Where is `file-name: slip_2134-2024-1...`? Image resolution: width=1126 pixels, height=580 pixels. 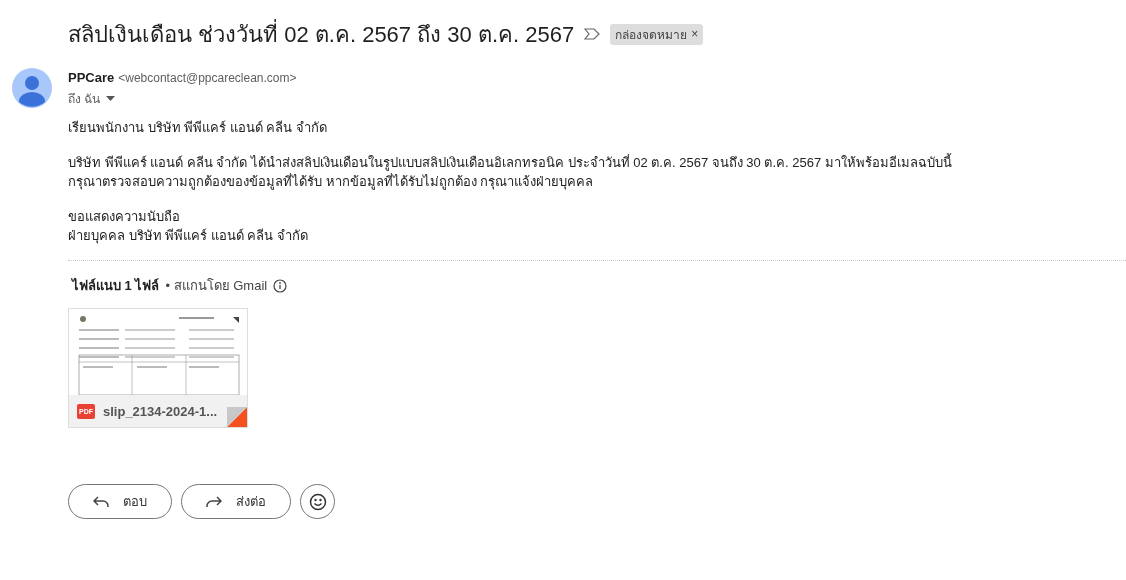 file-name: slip_2134-2024-1... is located at coordinates (160, 411).